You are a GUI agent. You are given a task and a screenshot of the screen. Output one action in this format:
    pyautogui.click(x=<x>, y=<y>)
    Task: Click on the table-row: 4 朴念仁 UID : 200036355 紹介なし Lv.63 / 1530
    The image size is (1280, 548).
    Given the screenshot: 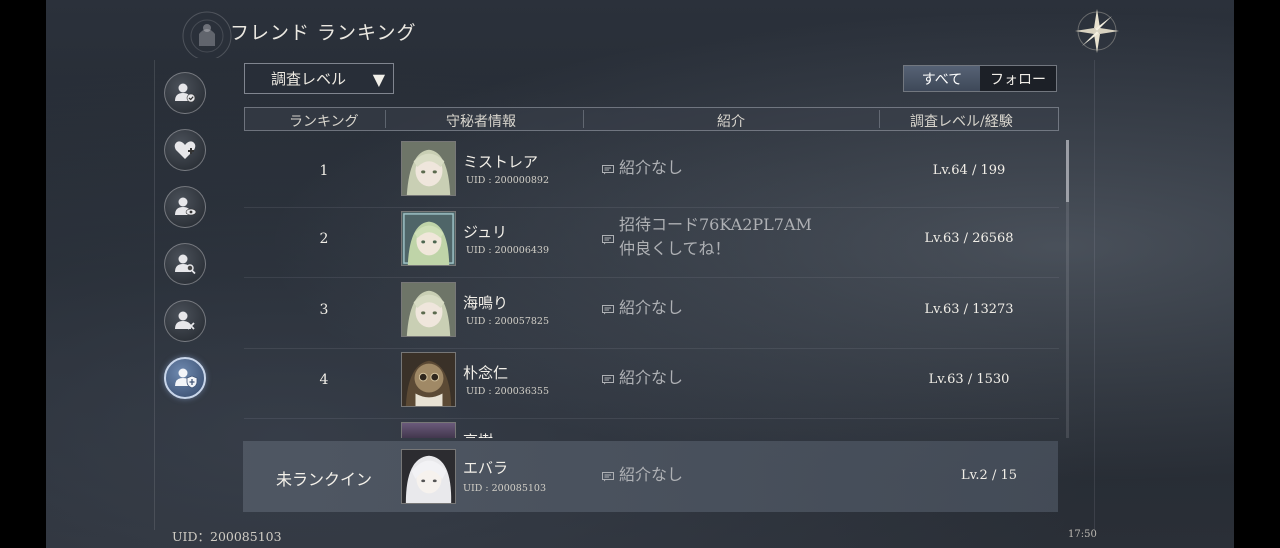 What is the action you would take?
    pyautogui.click(x=651, y=383)
    